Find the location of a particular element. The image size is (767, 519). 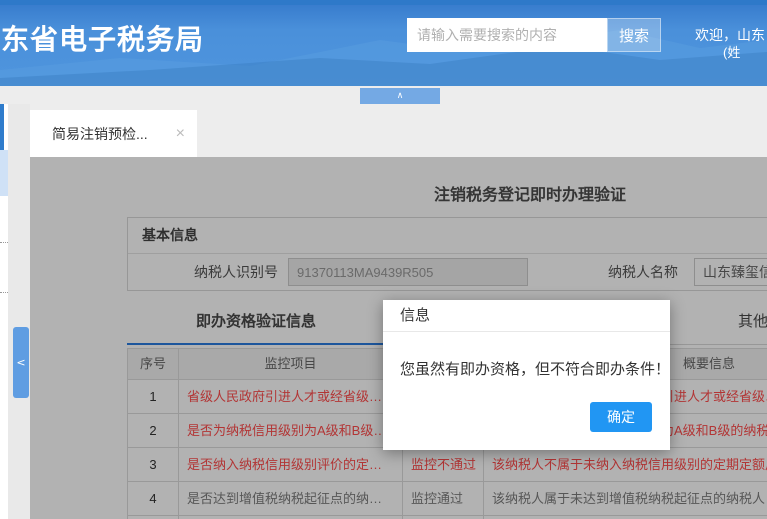

left-rail is located at coordinates (4, 311).